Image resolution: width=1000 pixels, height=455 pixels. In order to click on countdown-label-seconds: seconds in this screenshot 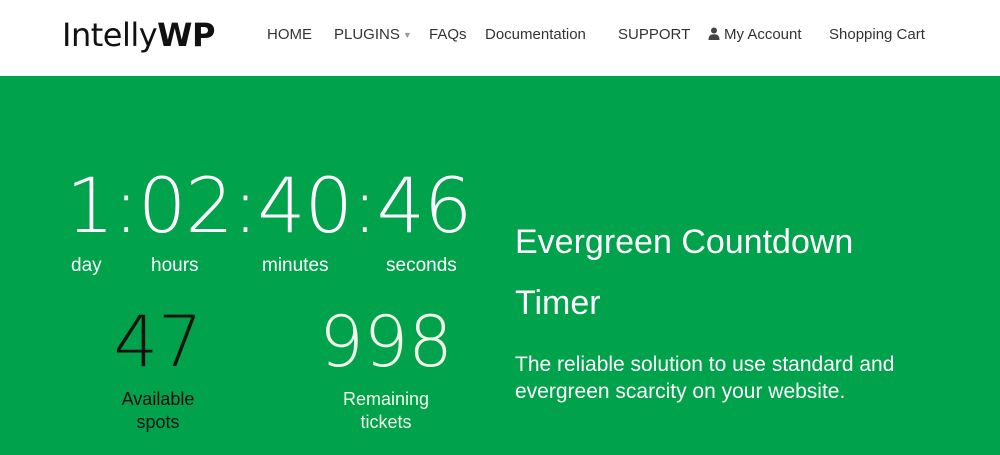, I will do `click(421, 265)`.